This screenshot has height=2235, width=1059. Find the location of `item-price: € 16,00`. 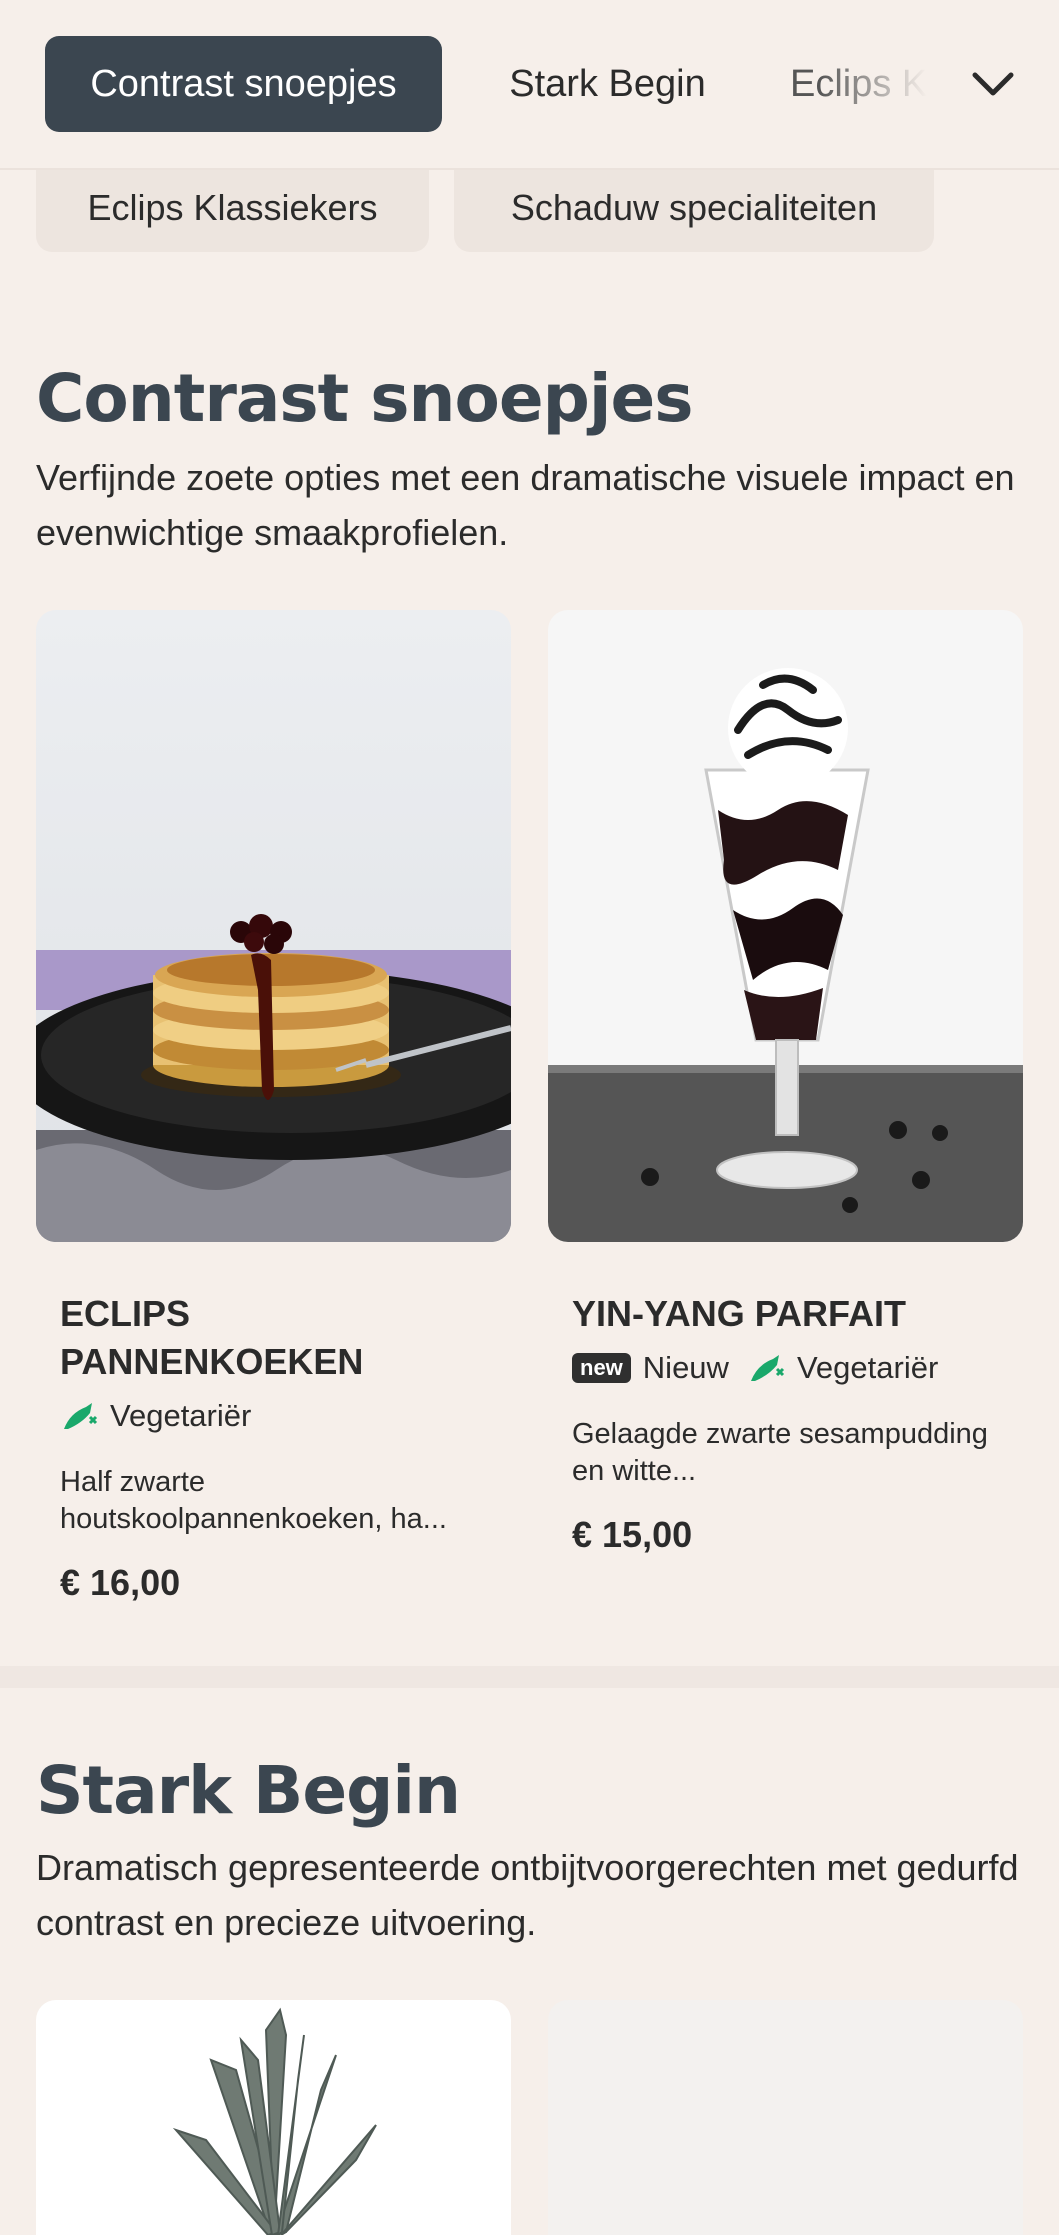

item-price: € 16,00 is located at coordinates (120, 1582).